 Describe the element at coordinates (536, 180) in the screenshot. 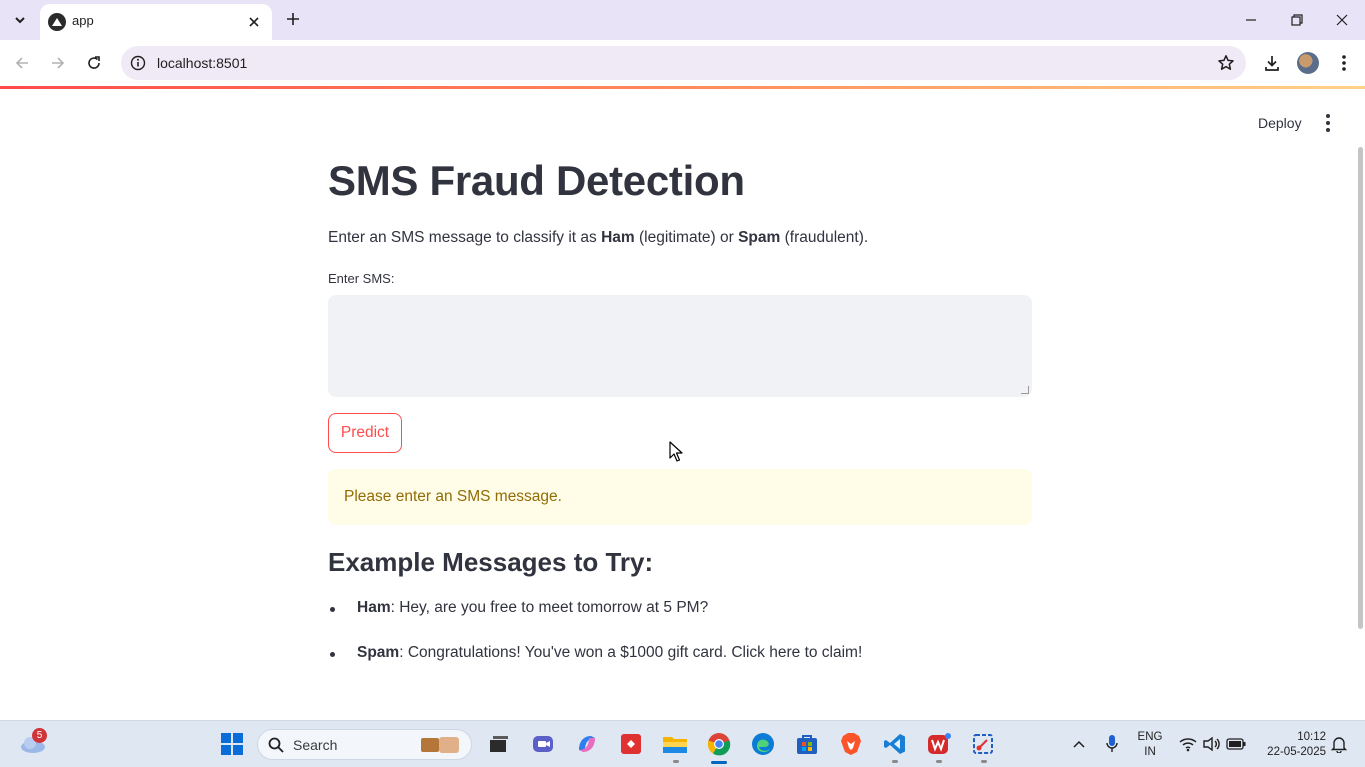

I see `page-title: SMS Fraud Detection` at that location.